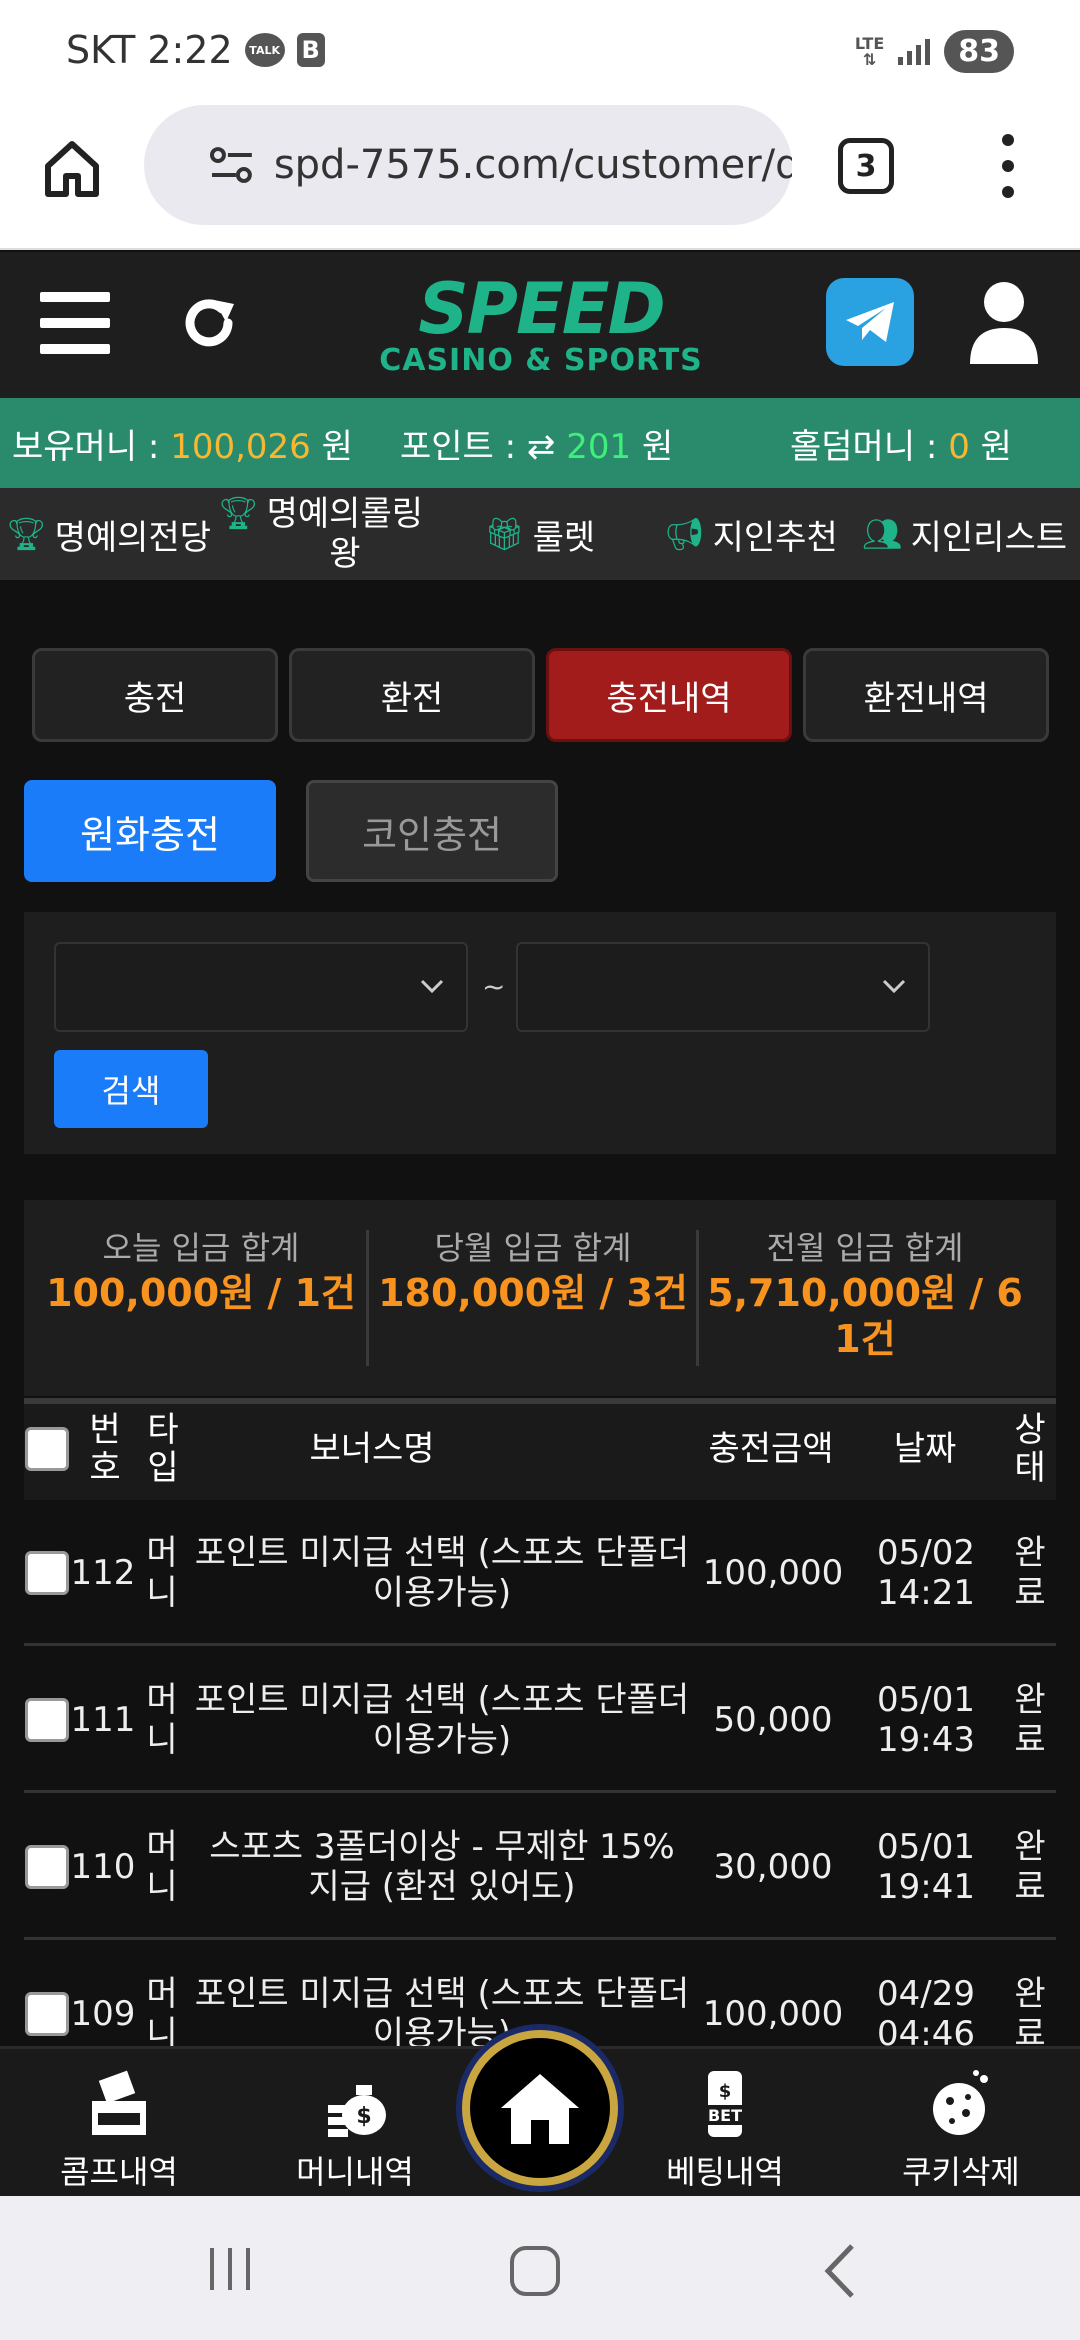 The height and width of the screenshot is (2340, 1080). I want to click on end-date-select, so click(723, 987).